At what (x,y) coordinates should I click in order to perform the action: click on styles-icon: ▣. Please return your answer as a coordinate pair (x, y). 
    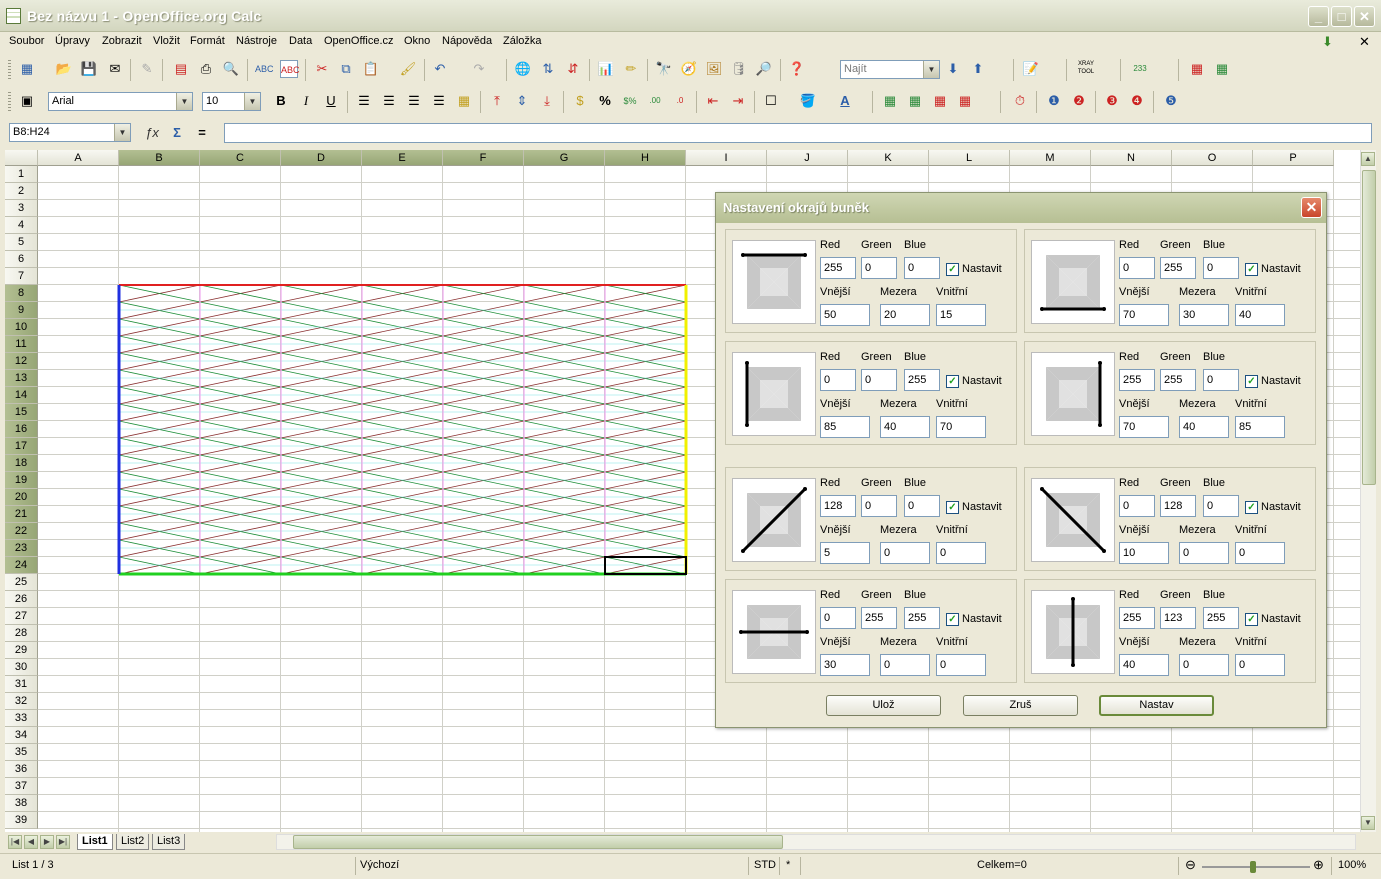
    Looking at the image, I should click on (27, 101).